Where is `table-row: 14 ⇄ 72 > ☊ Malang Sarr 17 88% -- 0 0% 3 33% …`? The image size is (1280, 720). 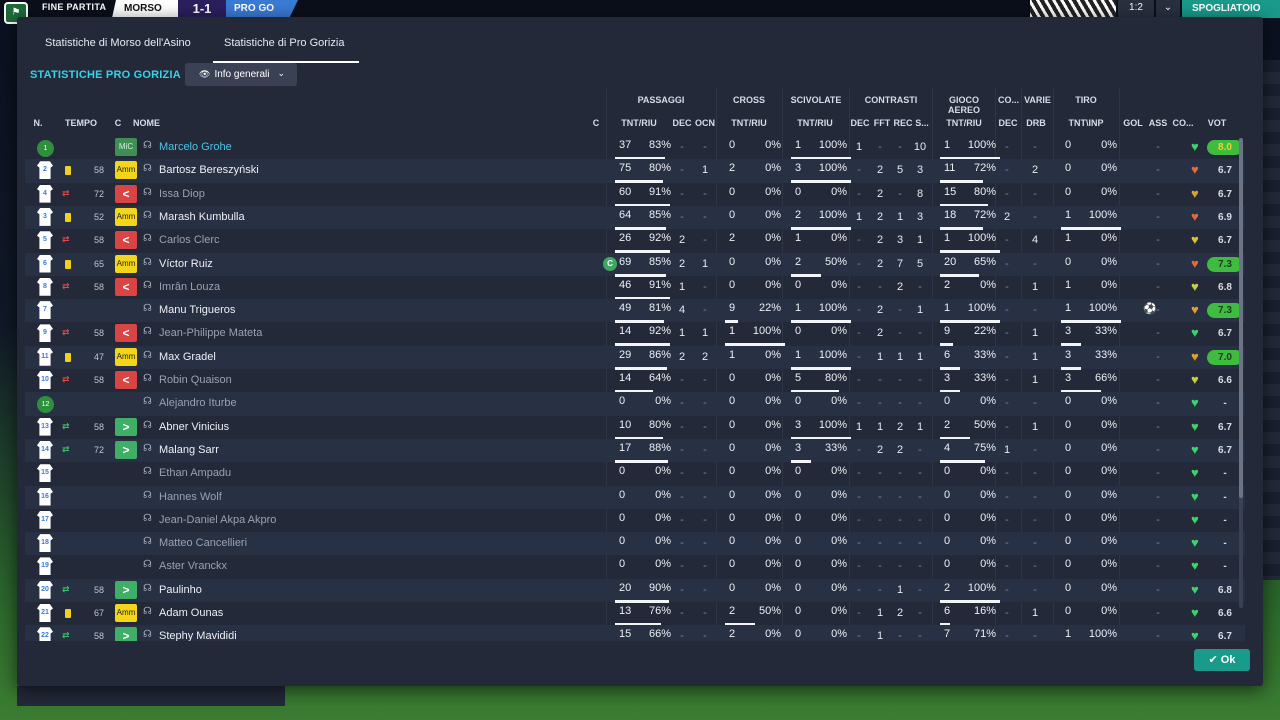
table-row: 14 ⇄ 72 > ☊ Malang Sarr 17 88% -- 0 0% 3 33% … is located at coordinates (635, 450).